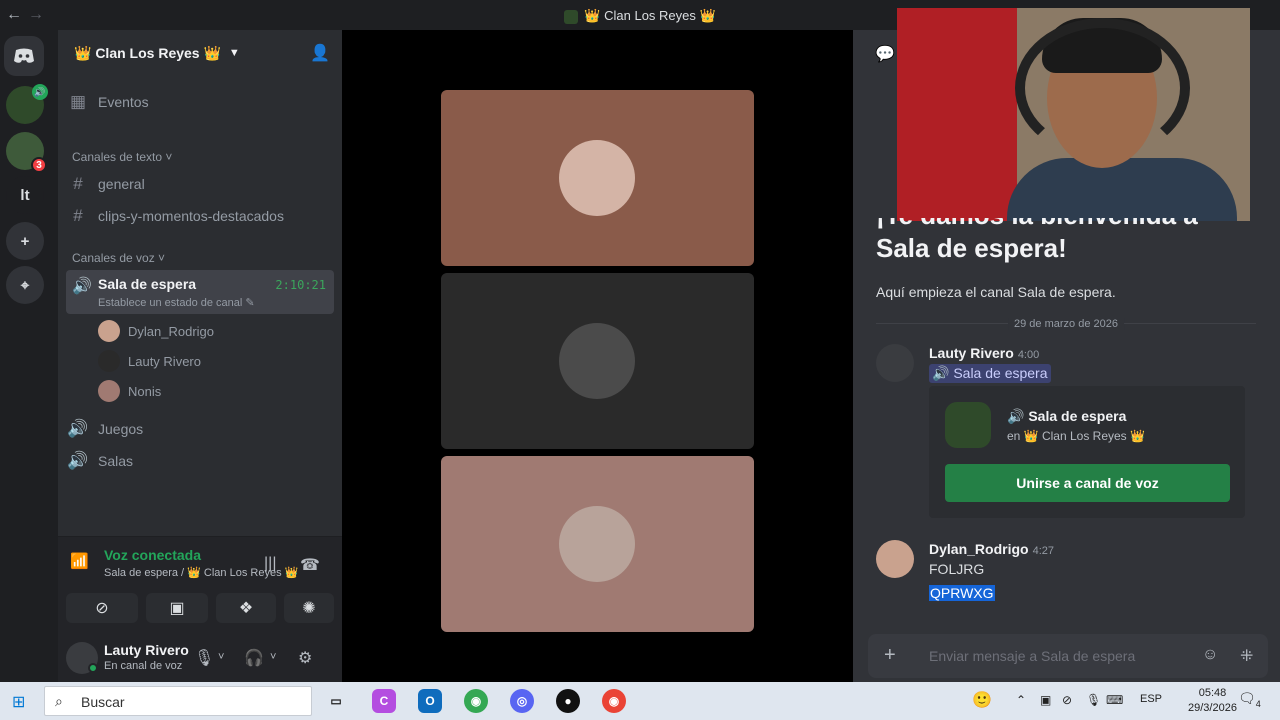 The width and height of the screenshot is (1280, 720). What do you see at coordinates (270, 564) in the screenshot?
I see `noise-suppression-icon: |||` at bounding box center [270, 564].